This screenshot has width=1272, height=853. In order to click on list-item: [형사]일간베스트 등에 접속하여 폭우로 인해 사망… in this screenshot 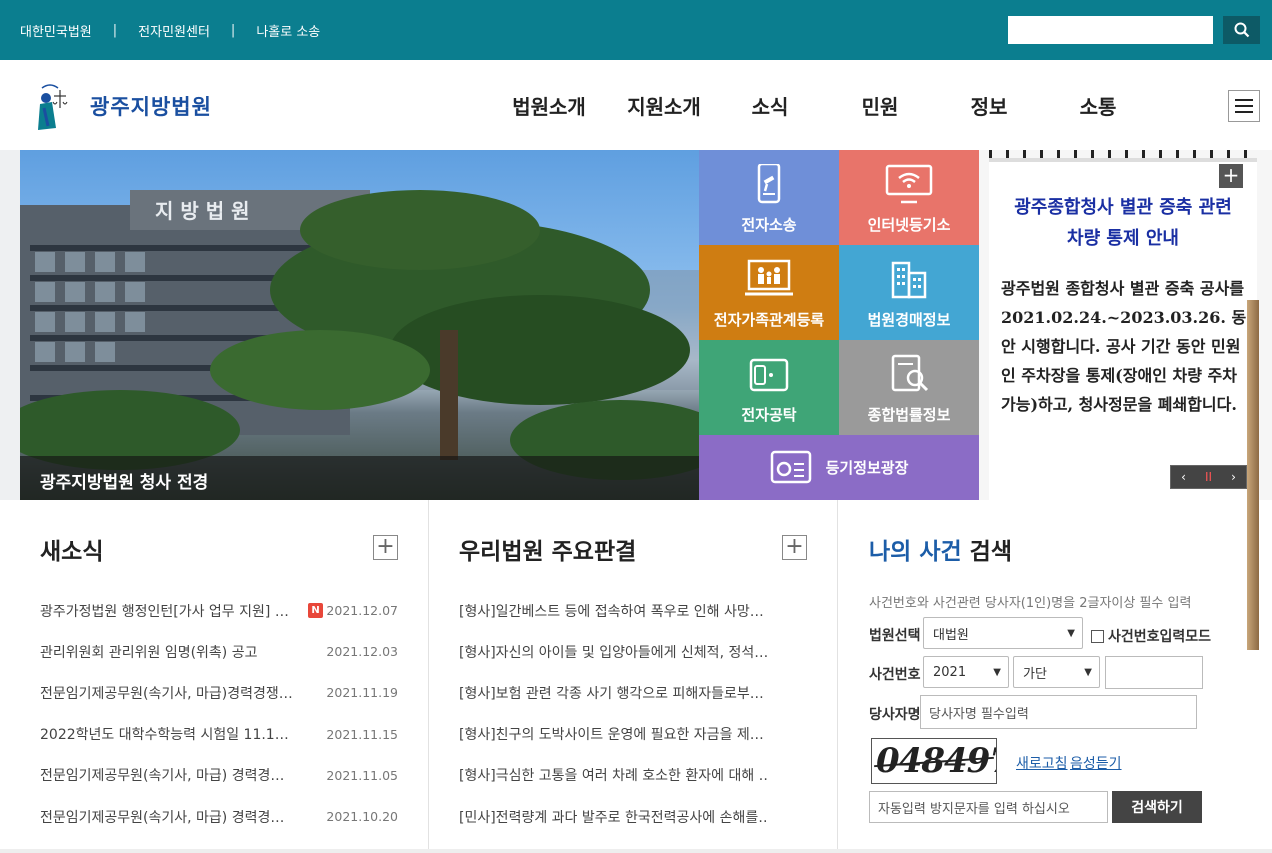, I will do `click(614, 610)`.